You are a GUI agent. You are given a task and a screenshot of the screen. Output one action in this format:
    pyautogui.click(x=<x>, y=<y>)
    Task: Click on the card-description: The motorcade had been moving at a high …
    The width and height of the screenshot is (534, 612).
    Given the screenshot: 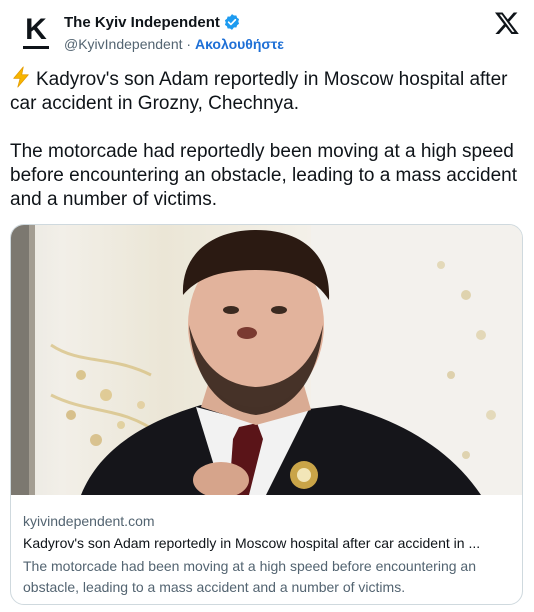 What is the action you would take?
    pyautogui.click(x=249, y=576)
    